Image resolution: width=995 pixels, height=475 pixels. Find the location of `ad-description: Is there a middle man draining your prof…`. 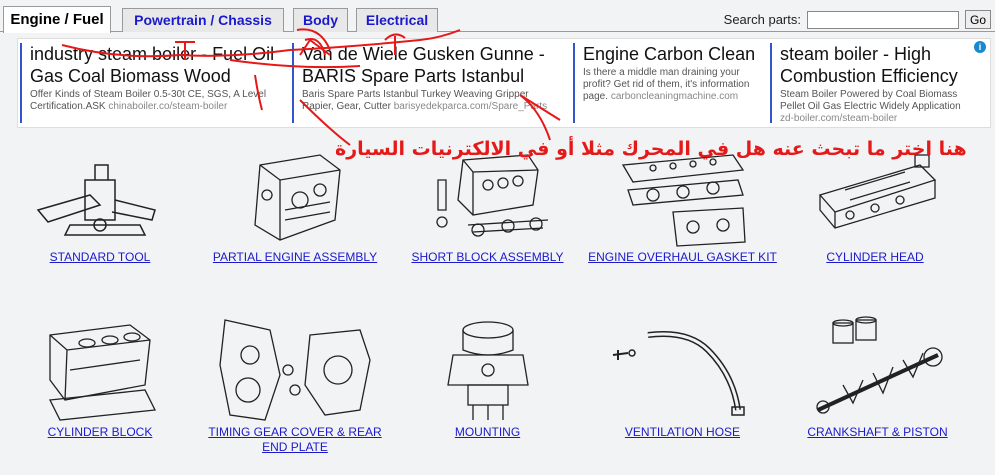

ad-description: Is there a middle man draining your prof… is located at coordinates (666, 84).